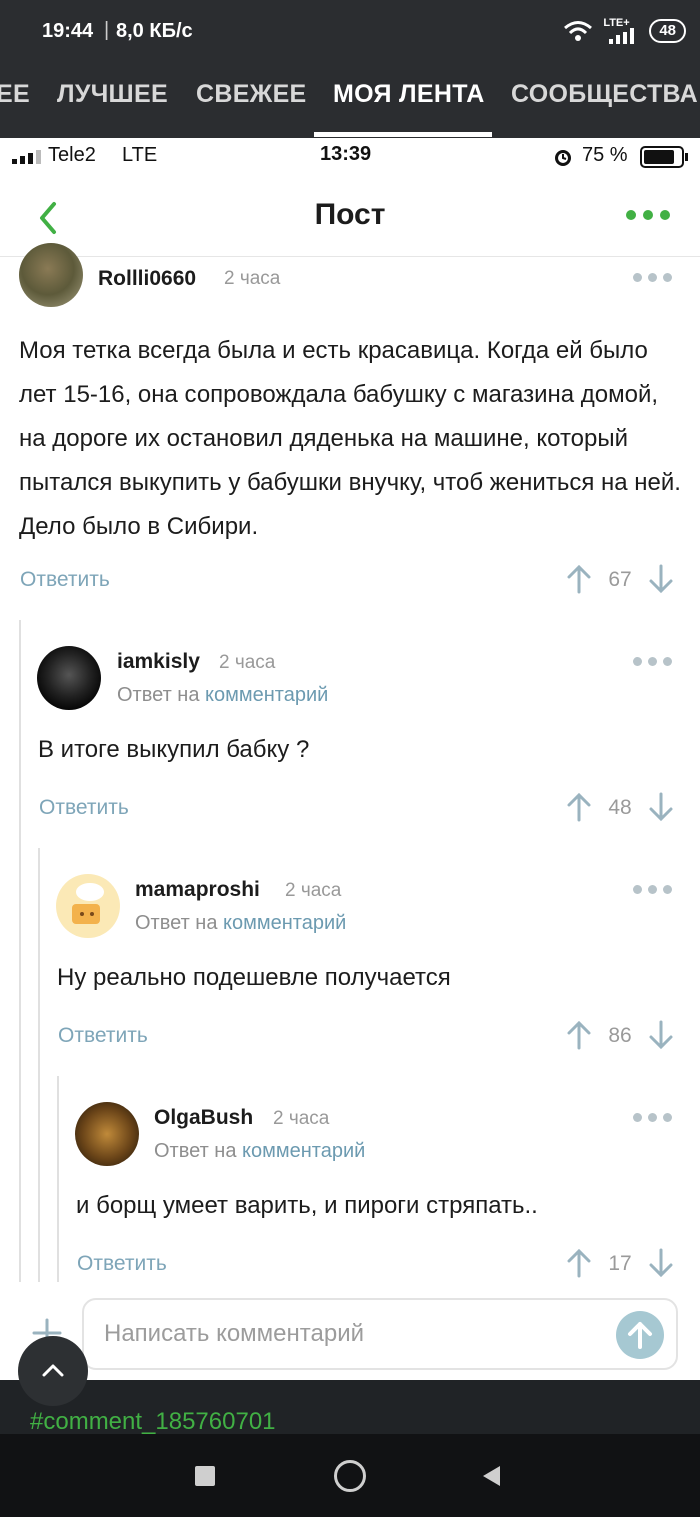 The height and width of the screenshot is (1517, 700). What do you see at coordinates (174, 749) in the screenshot?
I see `comment-text: В итоге выкупил бабку ?` at bounding box center [174, 749].